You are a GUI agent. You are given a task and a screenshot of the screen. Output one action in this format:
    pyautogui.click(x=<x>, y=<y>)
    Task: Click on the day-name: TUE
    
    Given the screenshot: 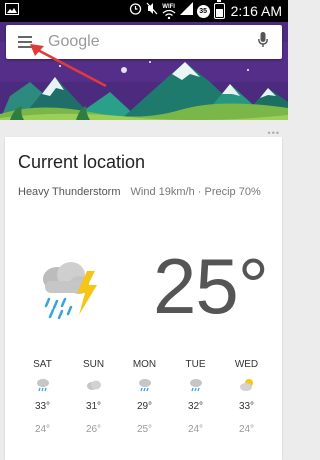 What is the action you would take?
    pyautogui.click(x=195, y=364)
    